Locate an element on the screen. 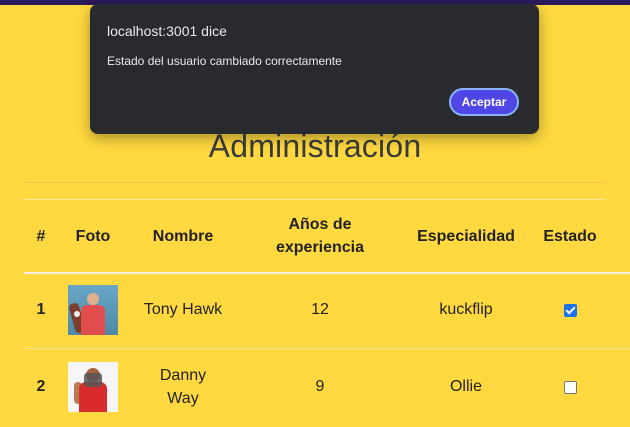  header-state: Estado is located at coordinates (570, 236).